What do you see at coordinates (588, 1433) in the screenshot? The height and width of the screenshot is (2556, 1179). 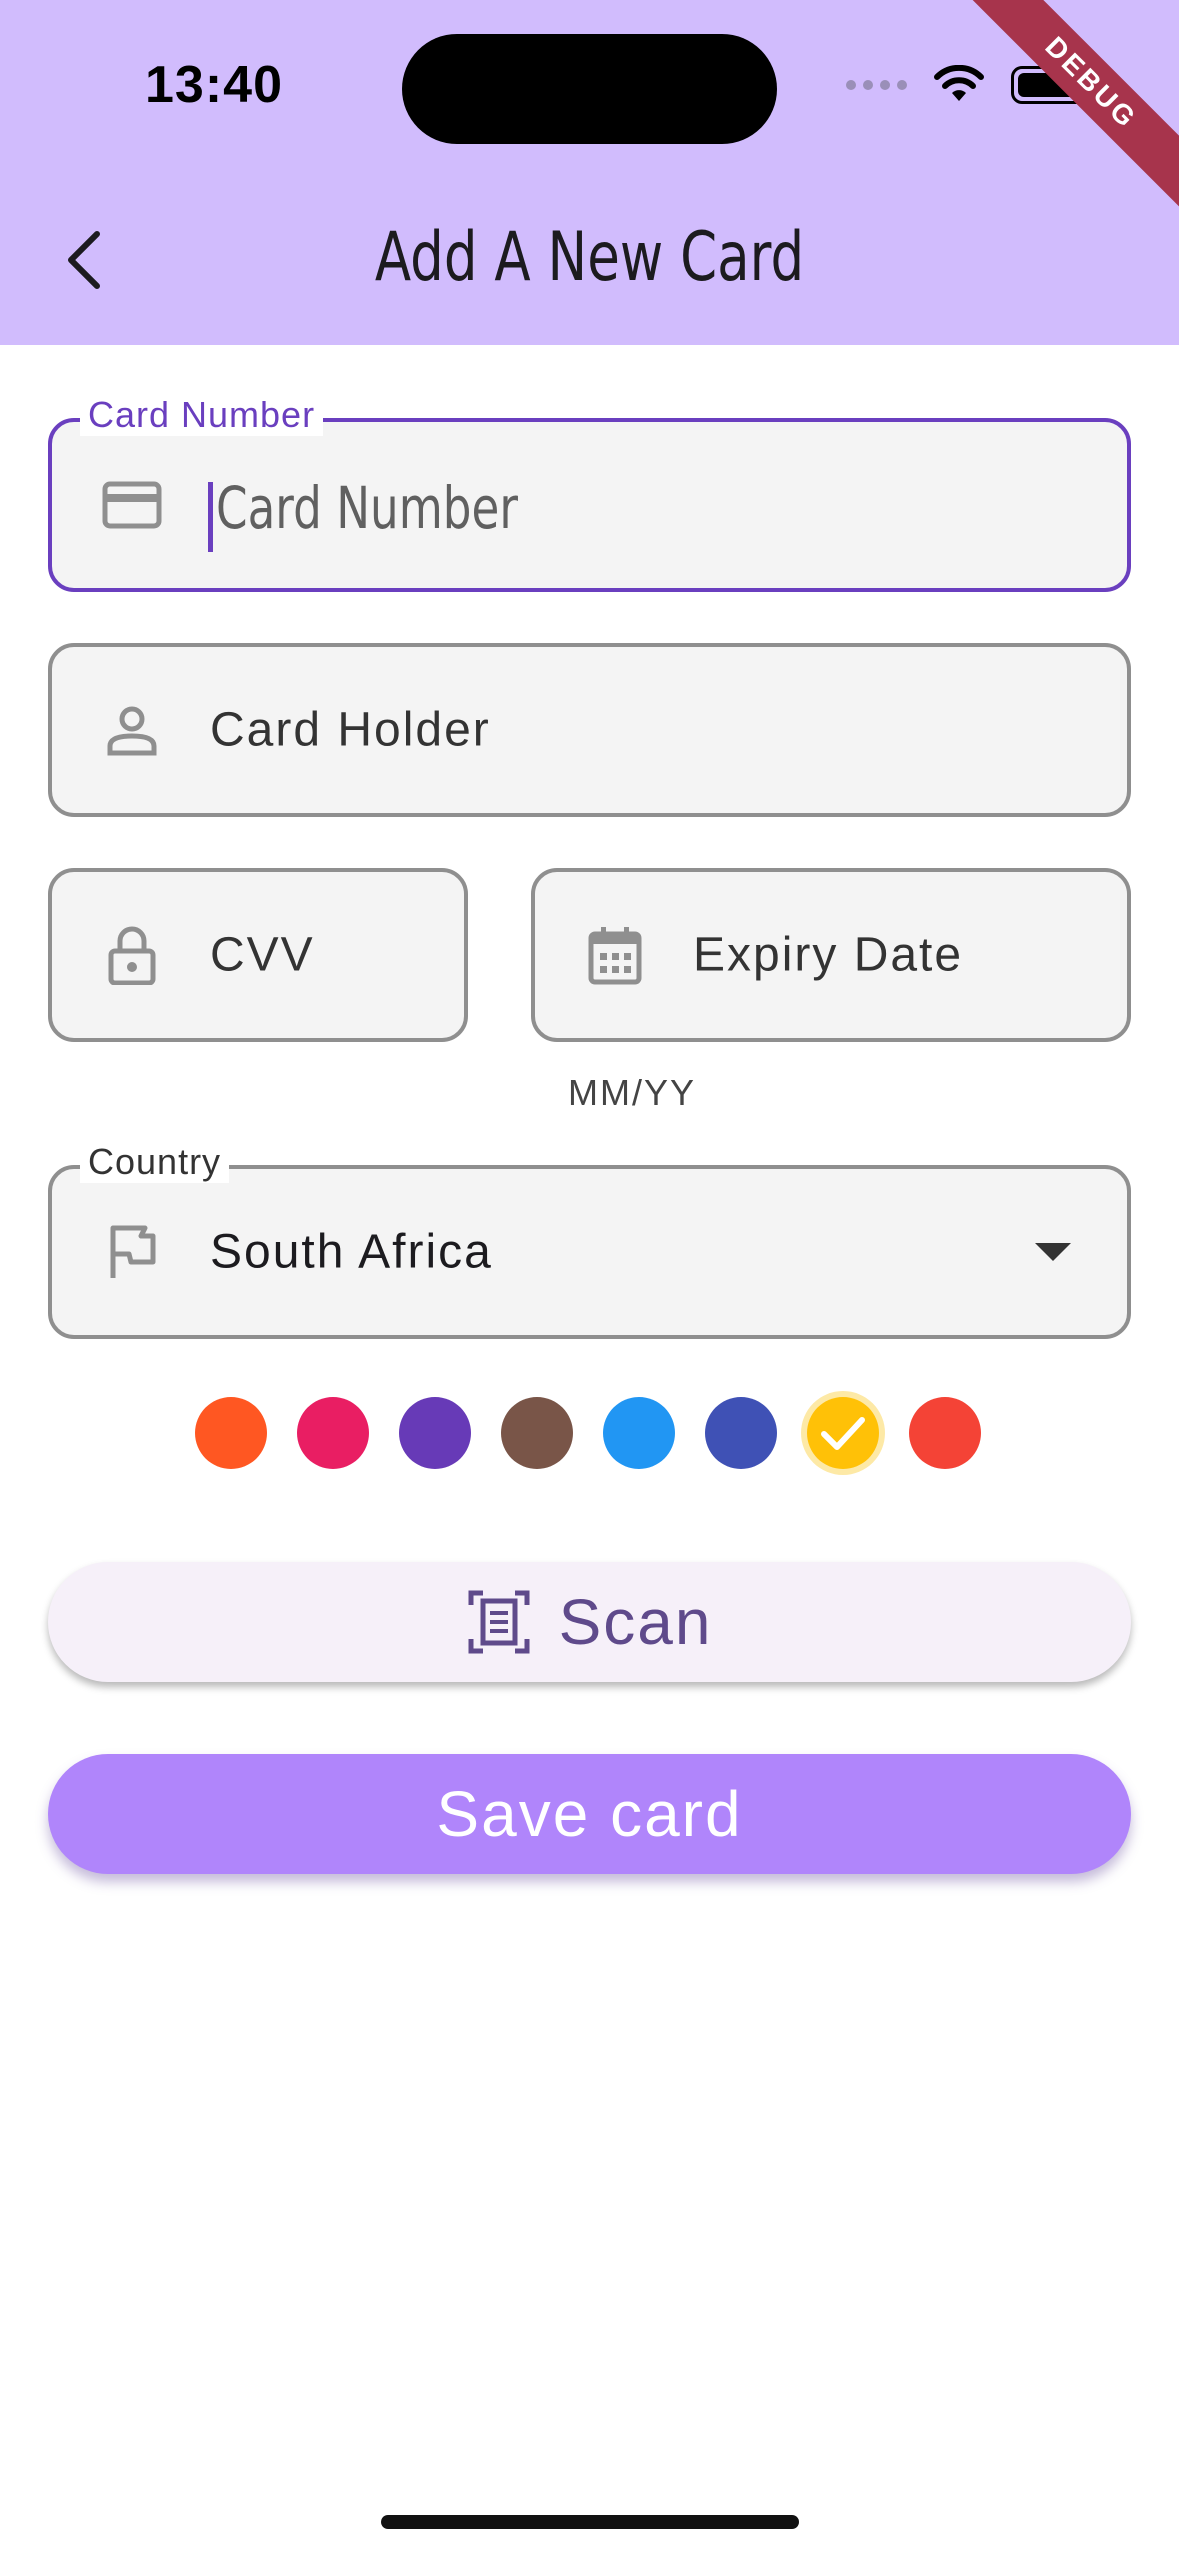 I see `color-selector` at bounding box center [588, 1433].